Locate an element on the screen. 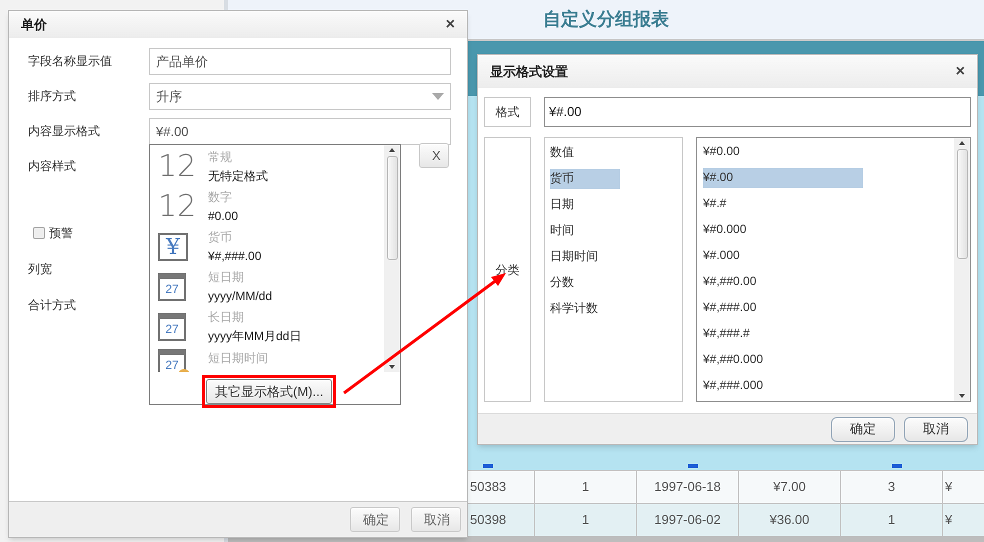  option-format: ¥#,###.00 is located at coordinates (235, 256).